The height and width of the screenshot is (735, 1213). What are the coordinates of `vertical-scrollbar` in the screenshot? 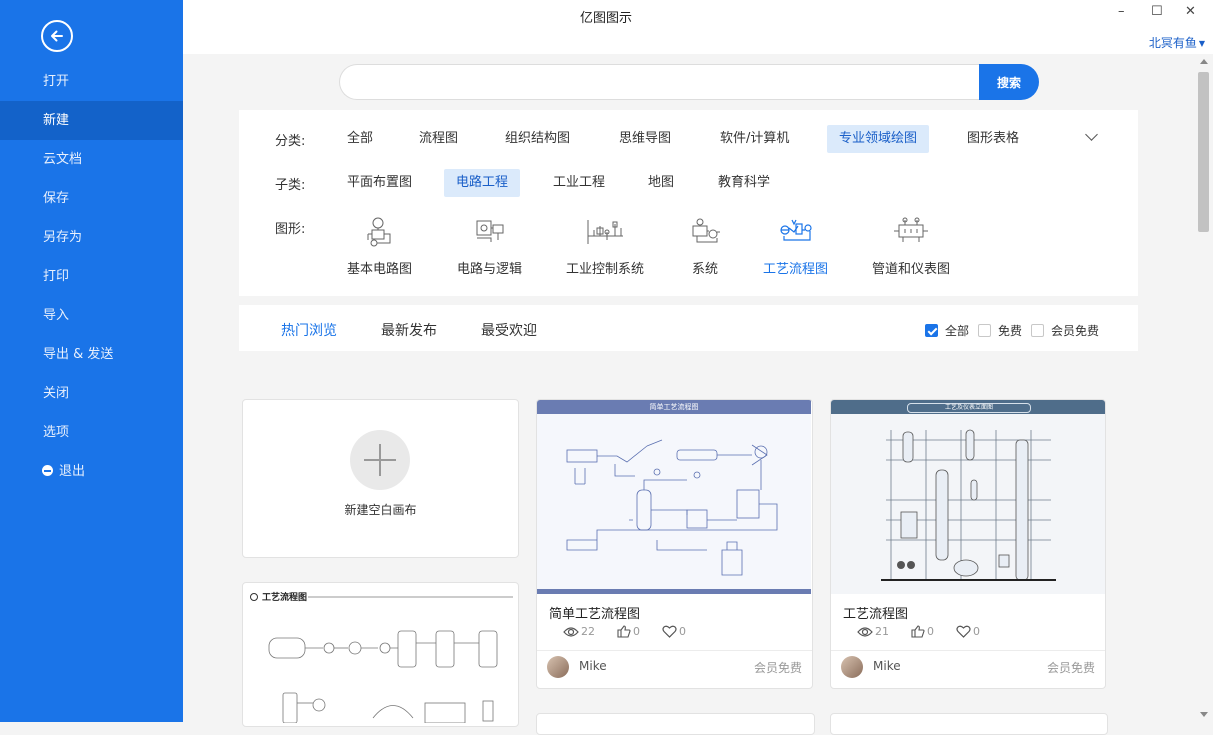 It's located at (1203, 388).